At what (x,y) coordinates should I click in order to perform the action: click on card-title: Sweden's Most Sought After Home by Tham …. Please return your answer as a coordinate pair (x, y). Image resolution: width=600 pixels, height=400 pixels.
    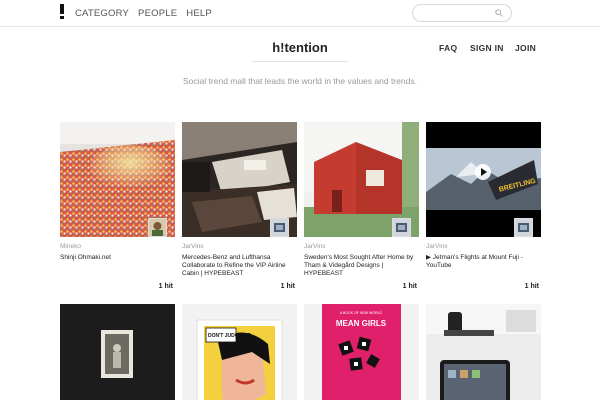
    Looking at the image, I should click on (361, 266).